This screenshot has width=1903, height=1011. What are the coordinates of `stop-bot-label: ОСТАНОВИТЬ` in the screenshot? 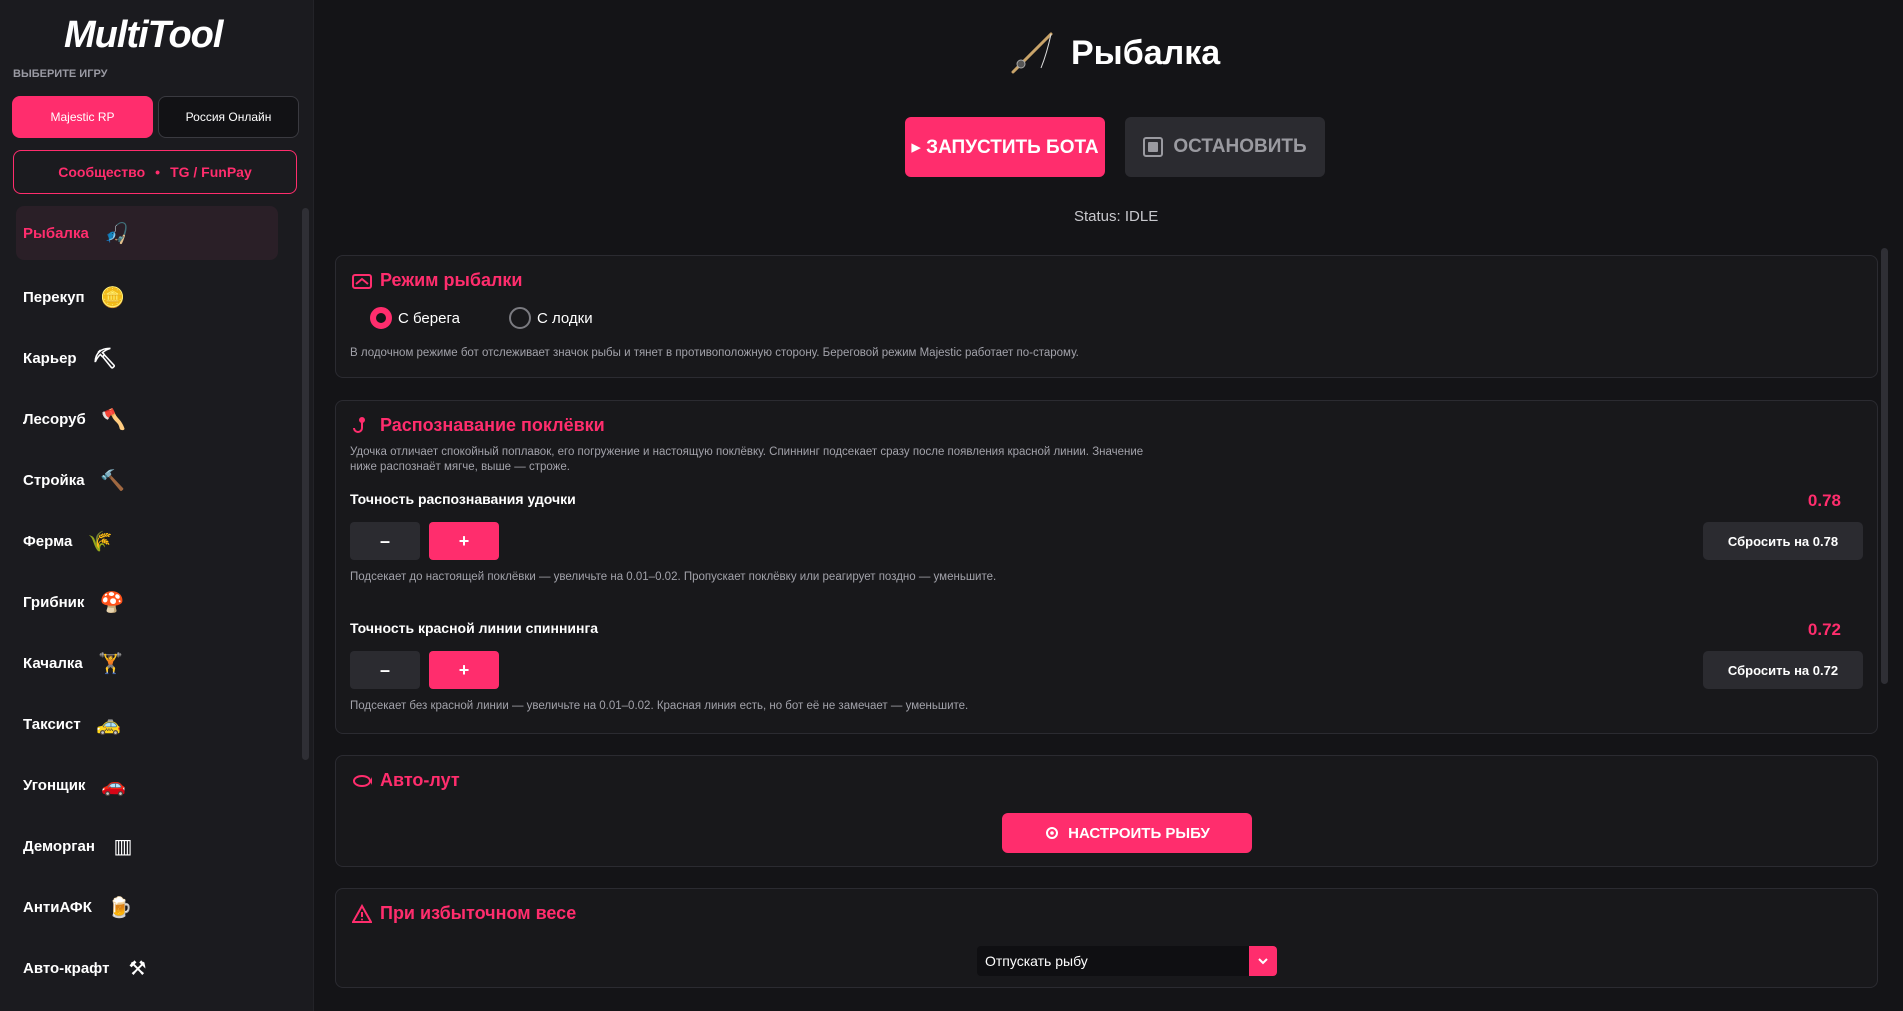 It's located at (1240, 146).